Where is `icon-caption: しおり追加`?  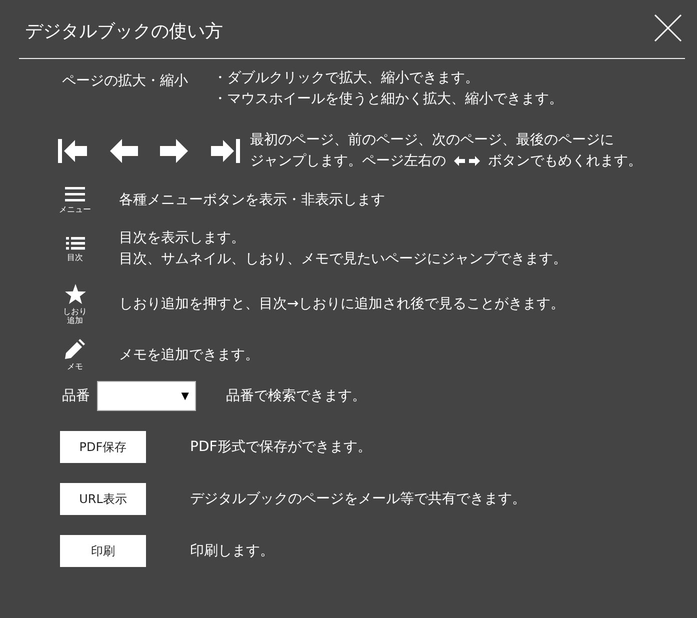 icon-caption: しおり追加 is located at coordinates (75, 316).